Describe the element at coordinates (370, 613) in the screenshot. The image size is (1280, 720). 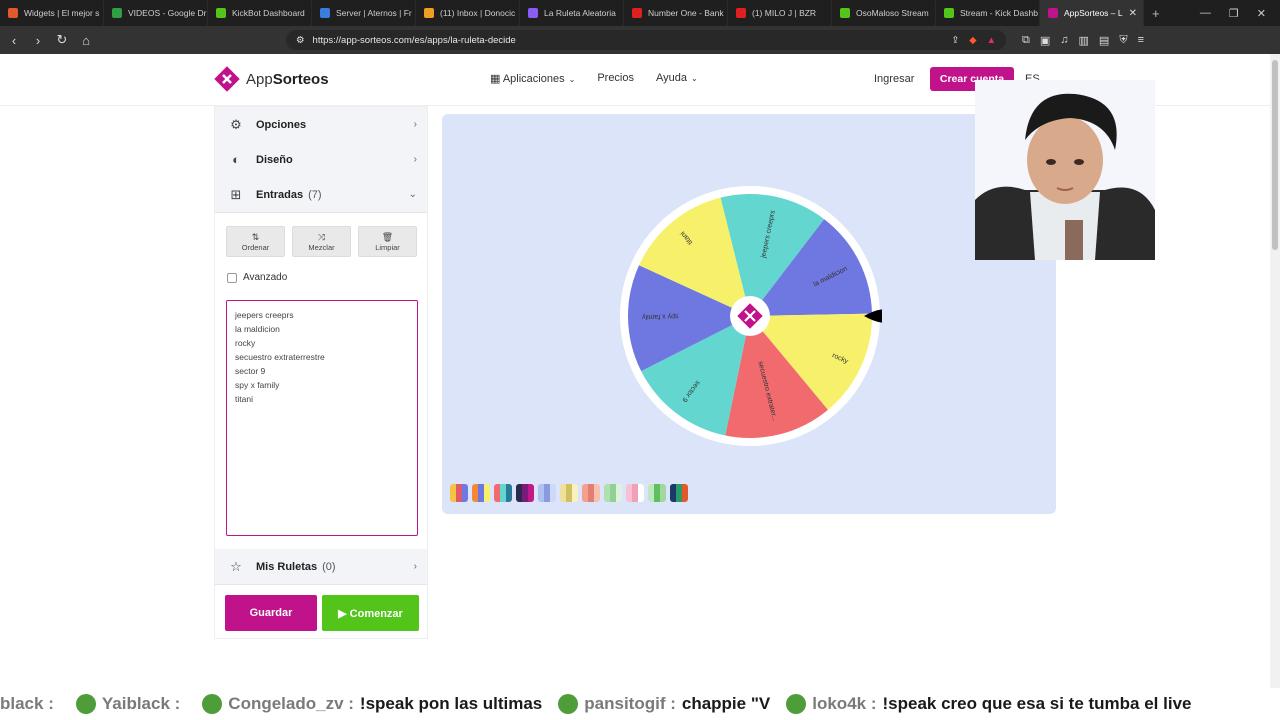
I see `comenzar-button: ▶ Comenzar` at that location.